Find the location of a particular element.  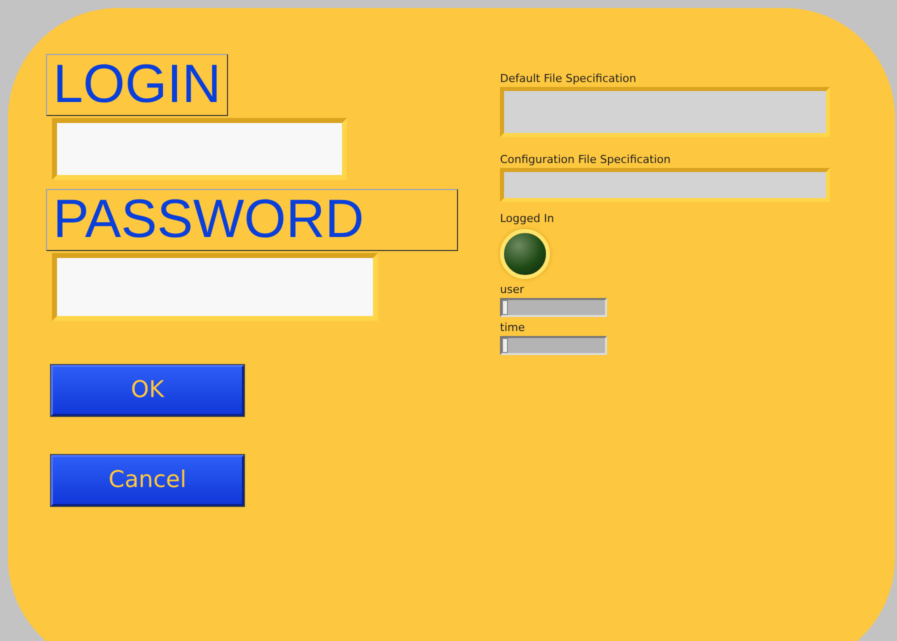

slider-label: user is located at coordinates (512, 289).